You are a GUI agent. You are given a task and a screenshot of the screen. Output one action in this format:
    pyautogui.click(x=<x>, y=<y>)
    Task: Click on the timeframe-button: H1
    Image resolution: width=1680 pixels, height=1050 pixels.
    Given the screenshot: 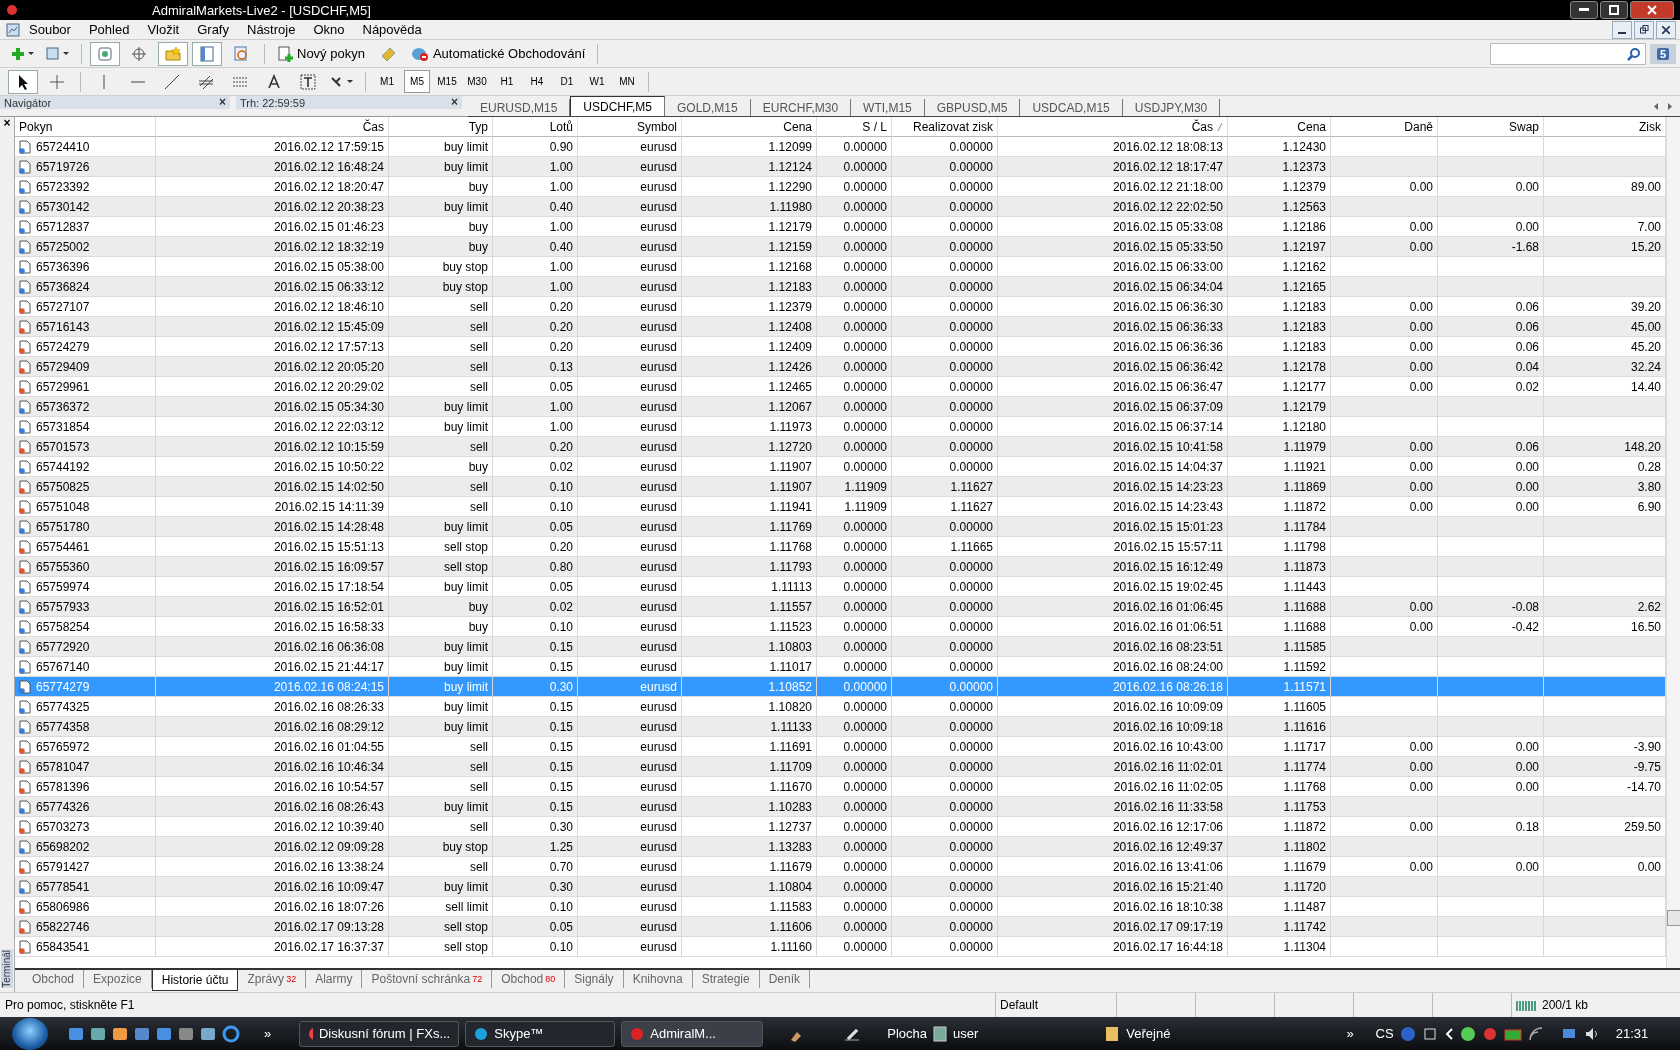 What is the action you would take?
    pyautogui.click(x=507, y=81)
    